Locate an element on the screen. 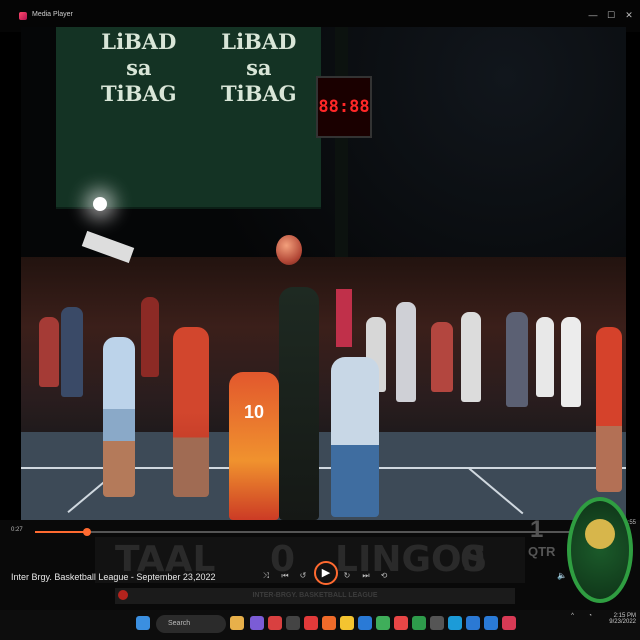 Image resolution: width=640 pixels, height=640 pixels. score-right: 0 is located at coordinates (473, 559).